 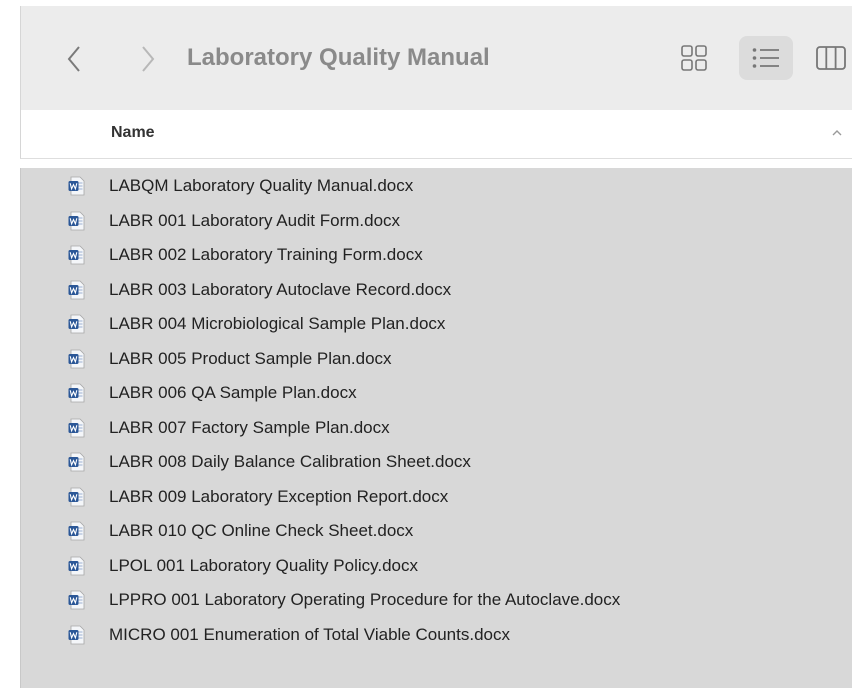 I want to click on file-row: LABR 002 Laboratory Training Form.docx, so click(x=436, y=254).